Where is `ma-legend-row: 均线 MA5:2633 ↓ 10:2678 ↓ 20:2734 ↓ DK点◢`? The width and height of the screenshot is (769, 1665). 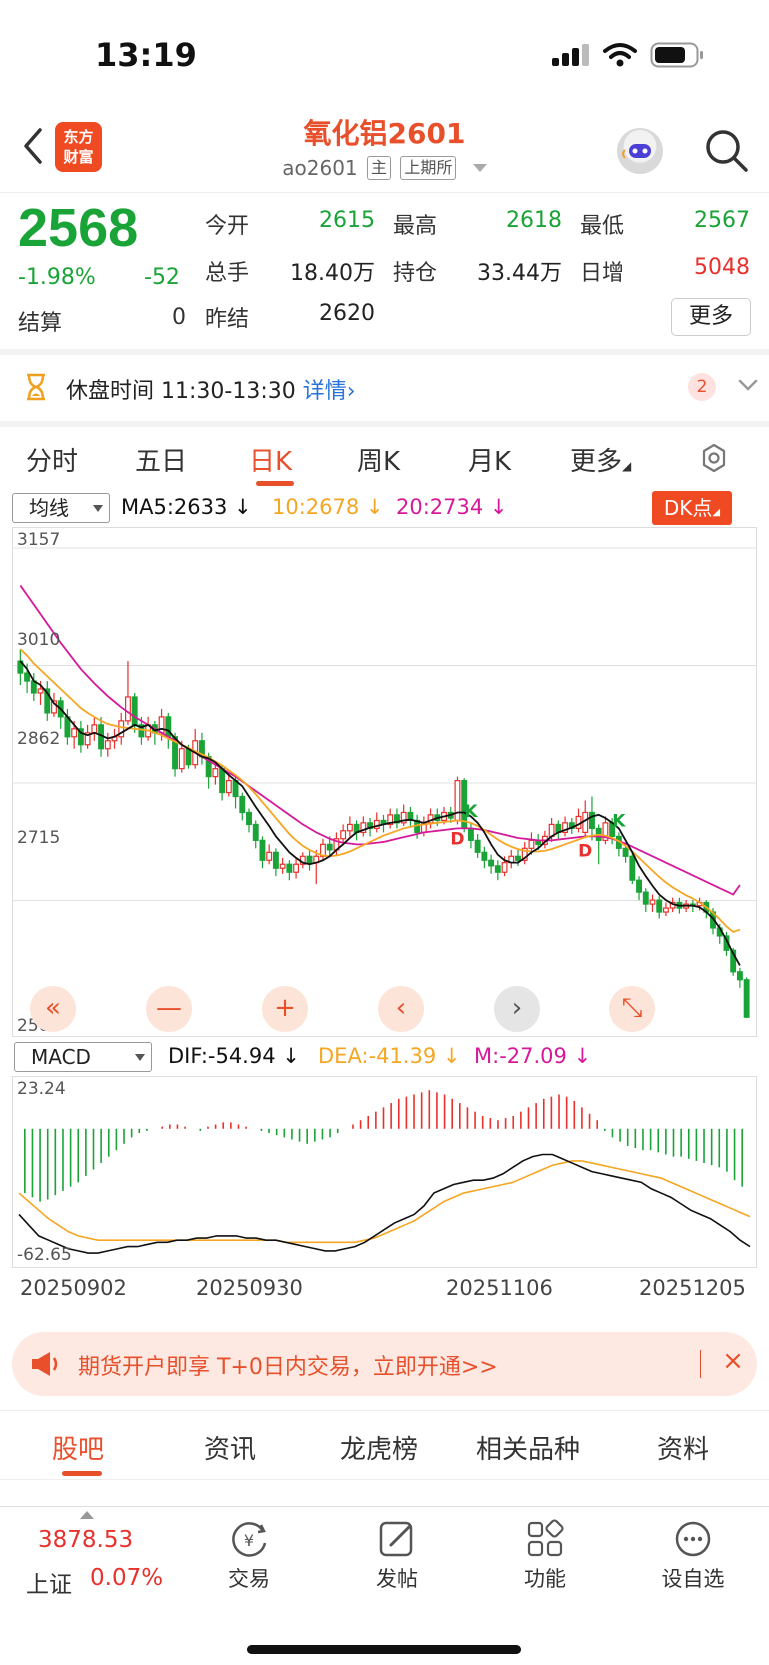
ma-legend-row: 均线 MA5:2633 ↓ 10:2678 ↓ 20:2734 ↓ DK点◢ is located at coordinates (384, 508).